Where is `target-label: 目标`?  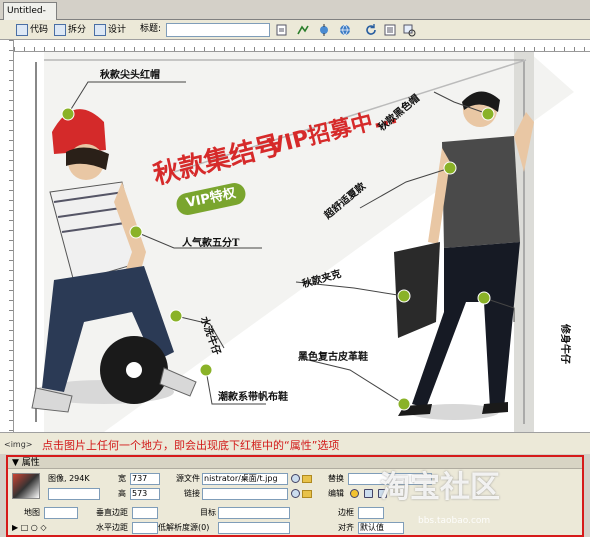 target-label: 目标 is located at coordinates (208, 512).